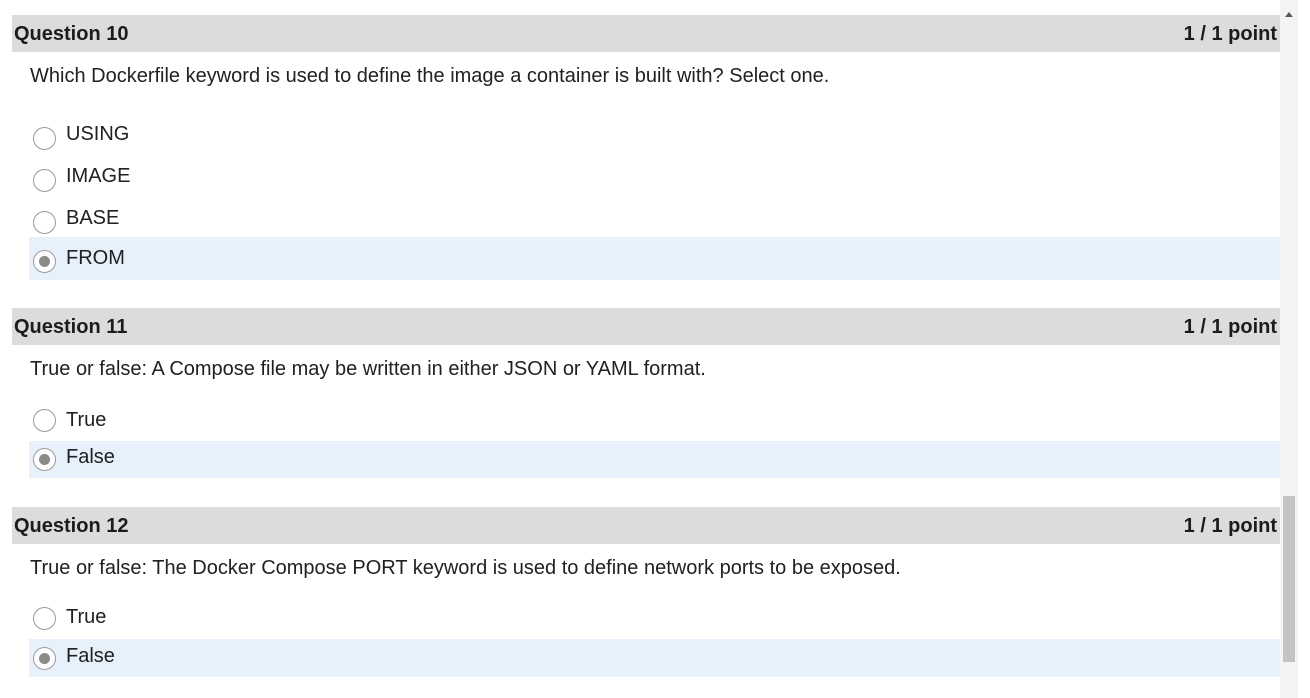 The image size is (1310, 698). I want to click on question-title: Question 11, so click(71, 327).